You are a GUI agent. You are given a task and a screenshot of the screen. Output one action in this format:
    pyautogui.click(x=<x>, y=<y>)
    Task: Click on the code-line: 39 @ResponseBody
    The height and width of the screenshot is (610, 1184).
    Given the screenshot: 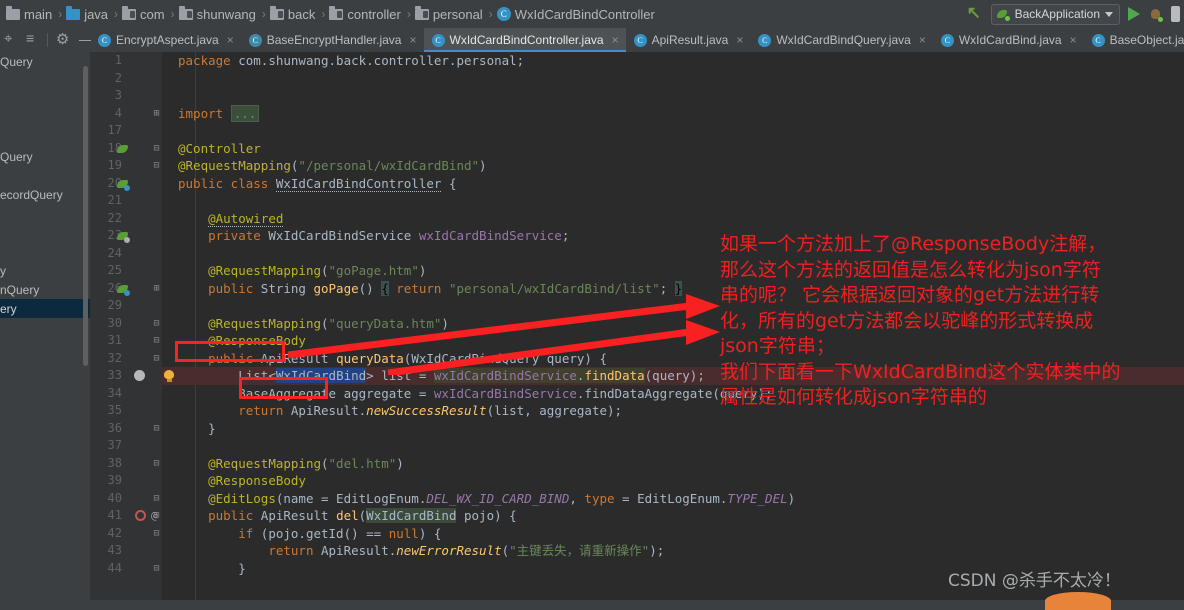 What is the action you would take?
    pyautogui.click(x=646, y=481)
    